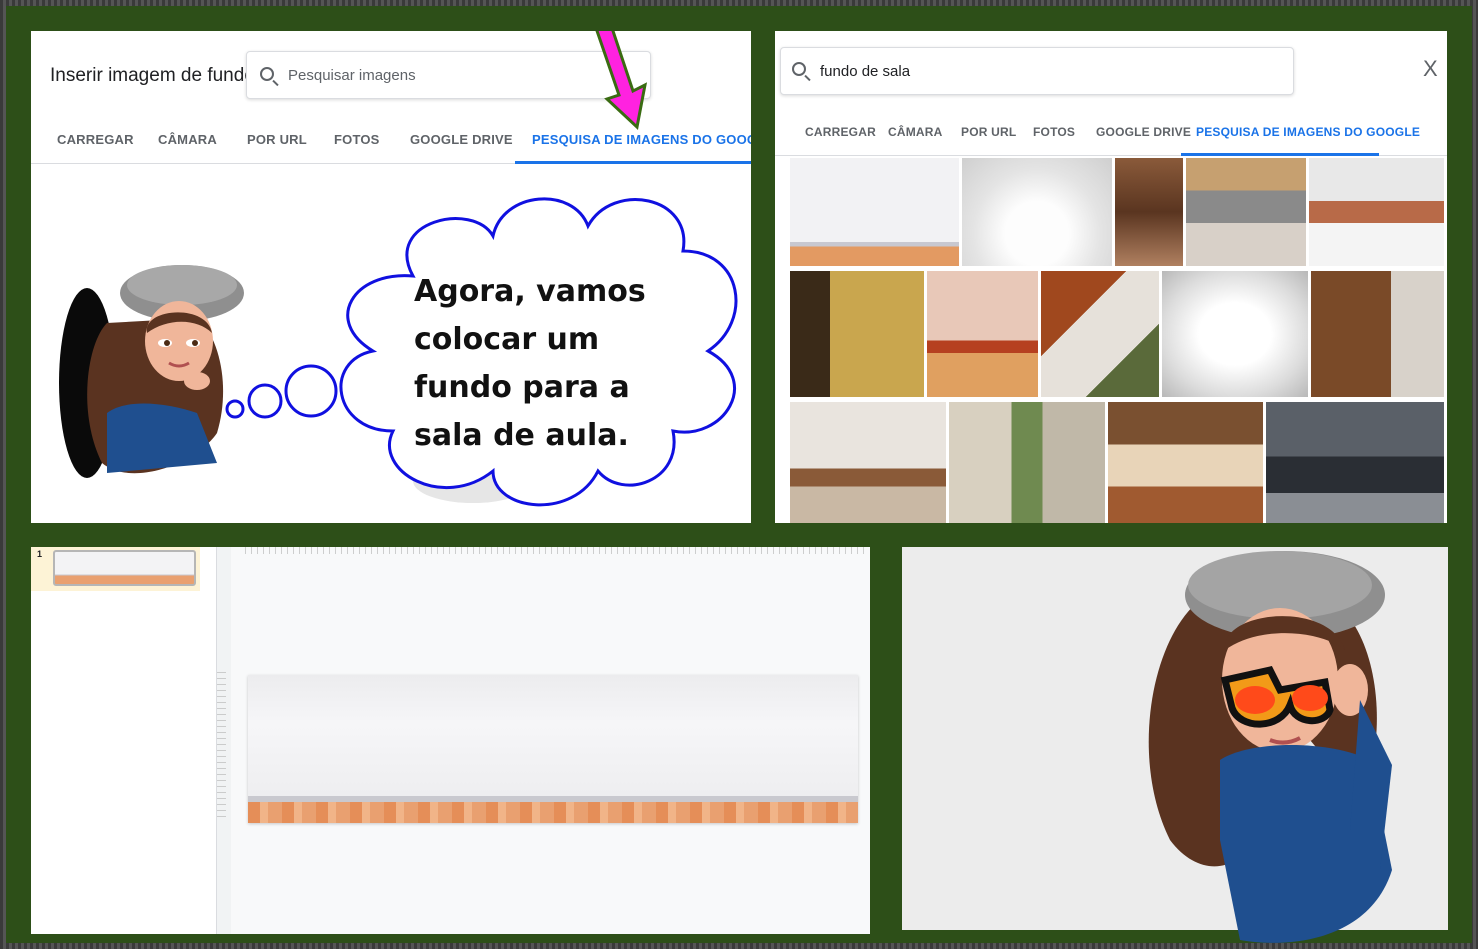 Image resolution: width=1478 pixels, height=949 pixels. What do you see at coordinates (152, 75) in the screenshot?
I see `dialog-title: Inserir imagem de fundo` at bounding box center [152, 75].